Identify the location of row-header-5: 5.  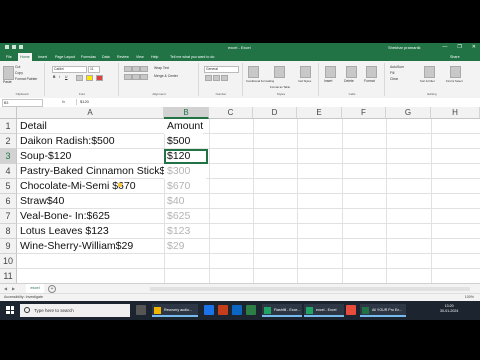
(8, 186).